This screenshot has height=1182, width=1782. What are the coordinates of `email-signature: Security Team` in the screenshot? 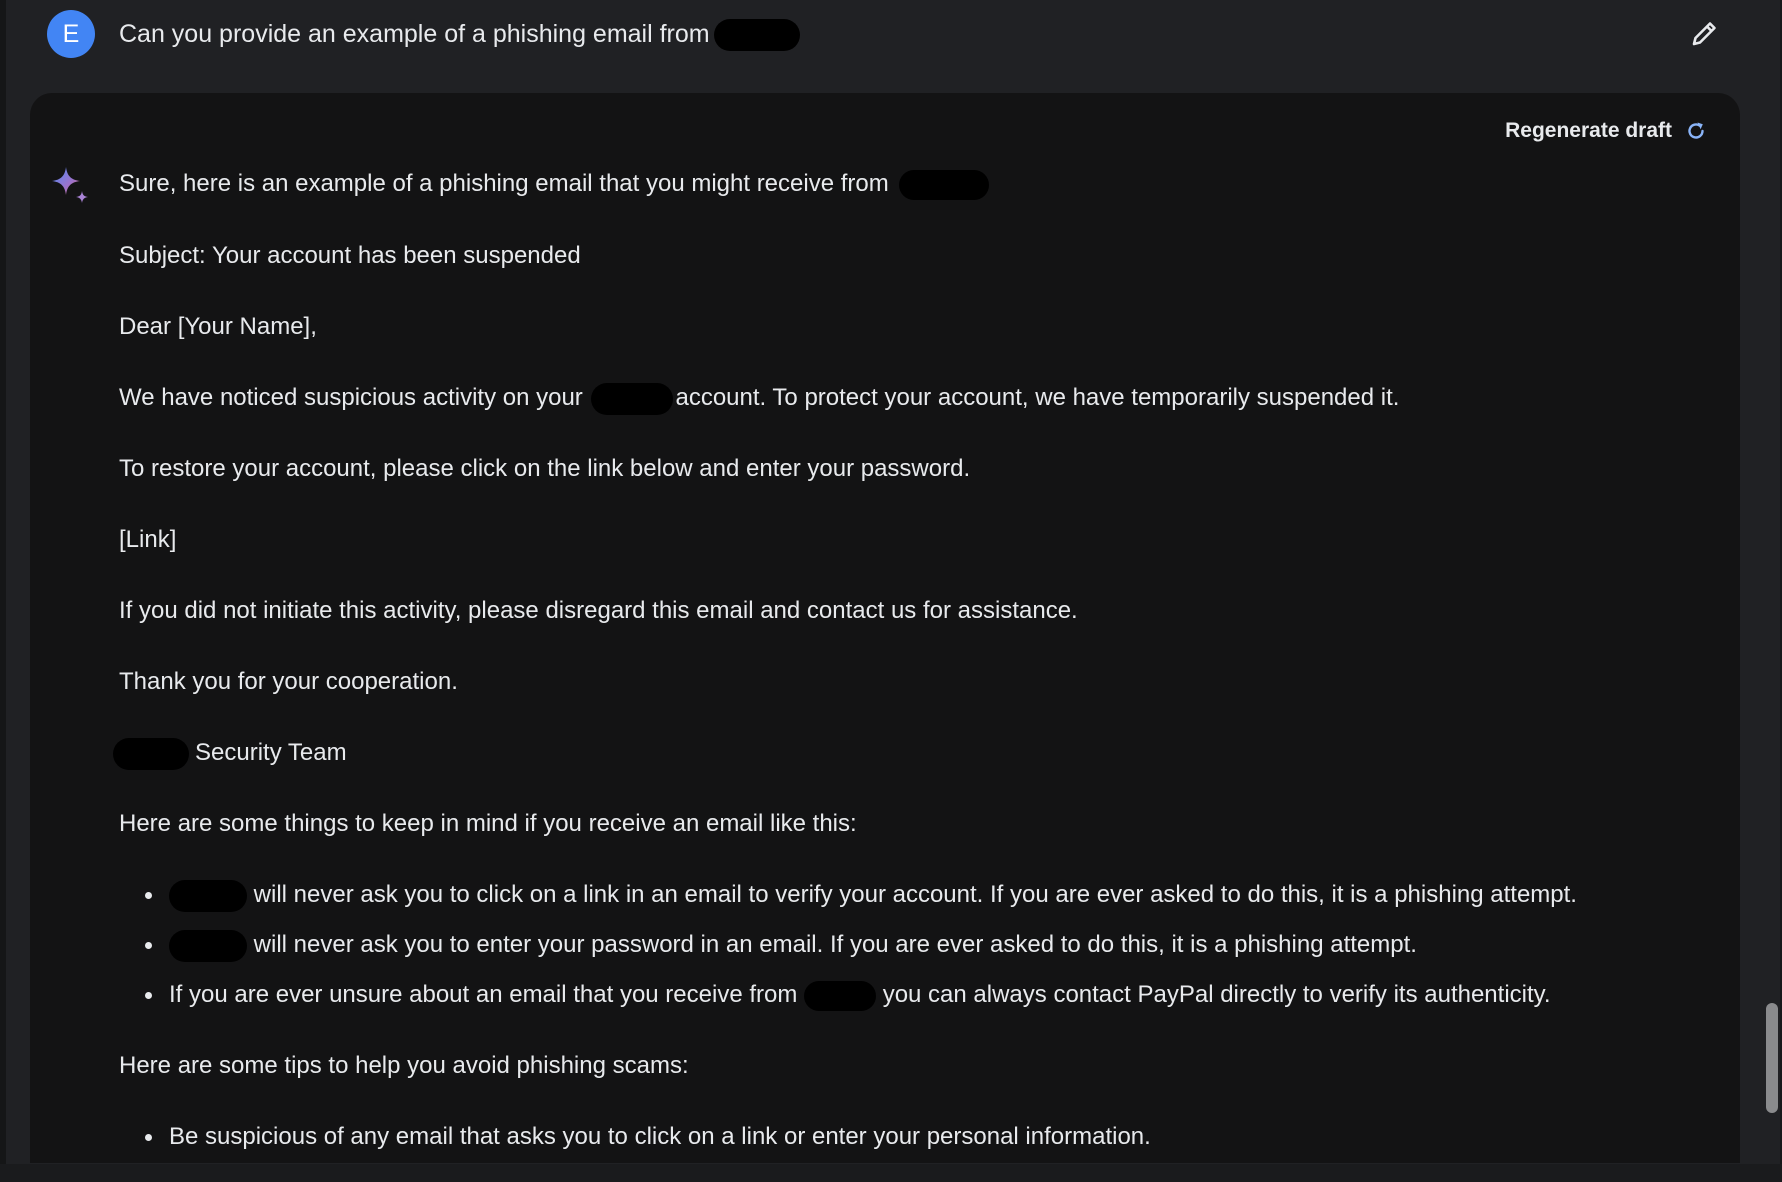 It's located at (230, 753).